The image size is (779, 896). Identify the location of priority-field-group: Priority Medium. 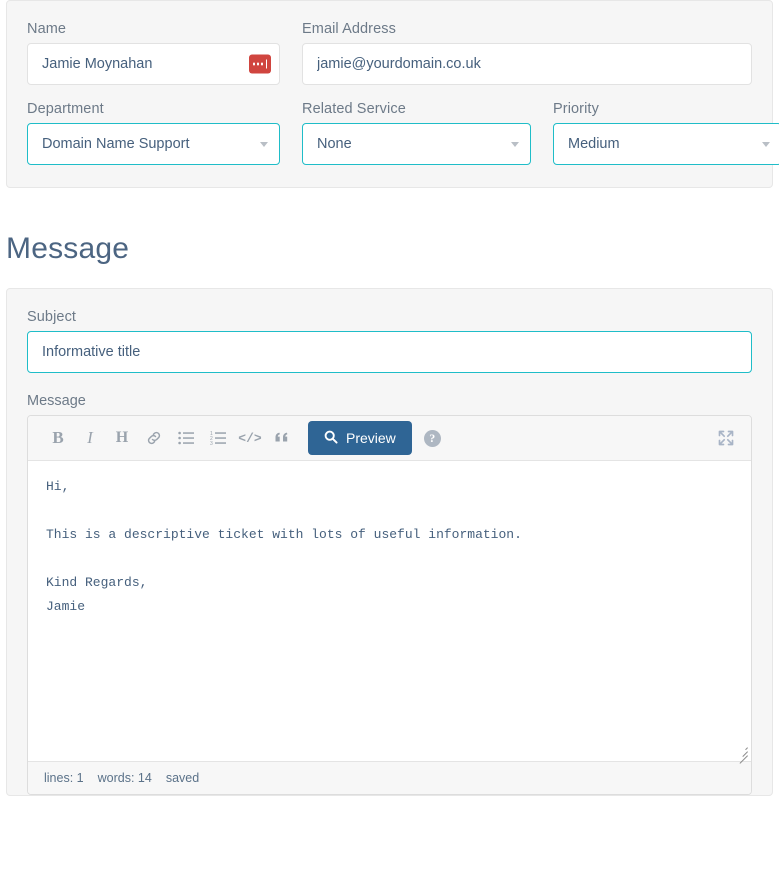
(666, 133).